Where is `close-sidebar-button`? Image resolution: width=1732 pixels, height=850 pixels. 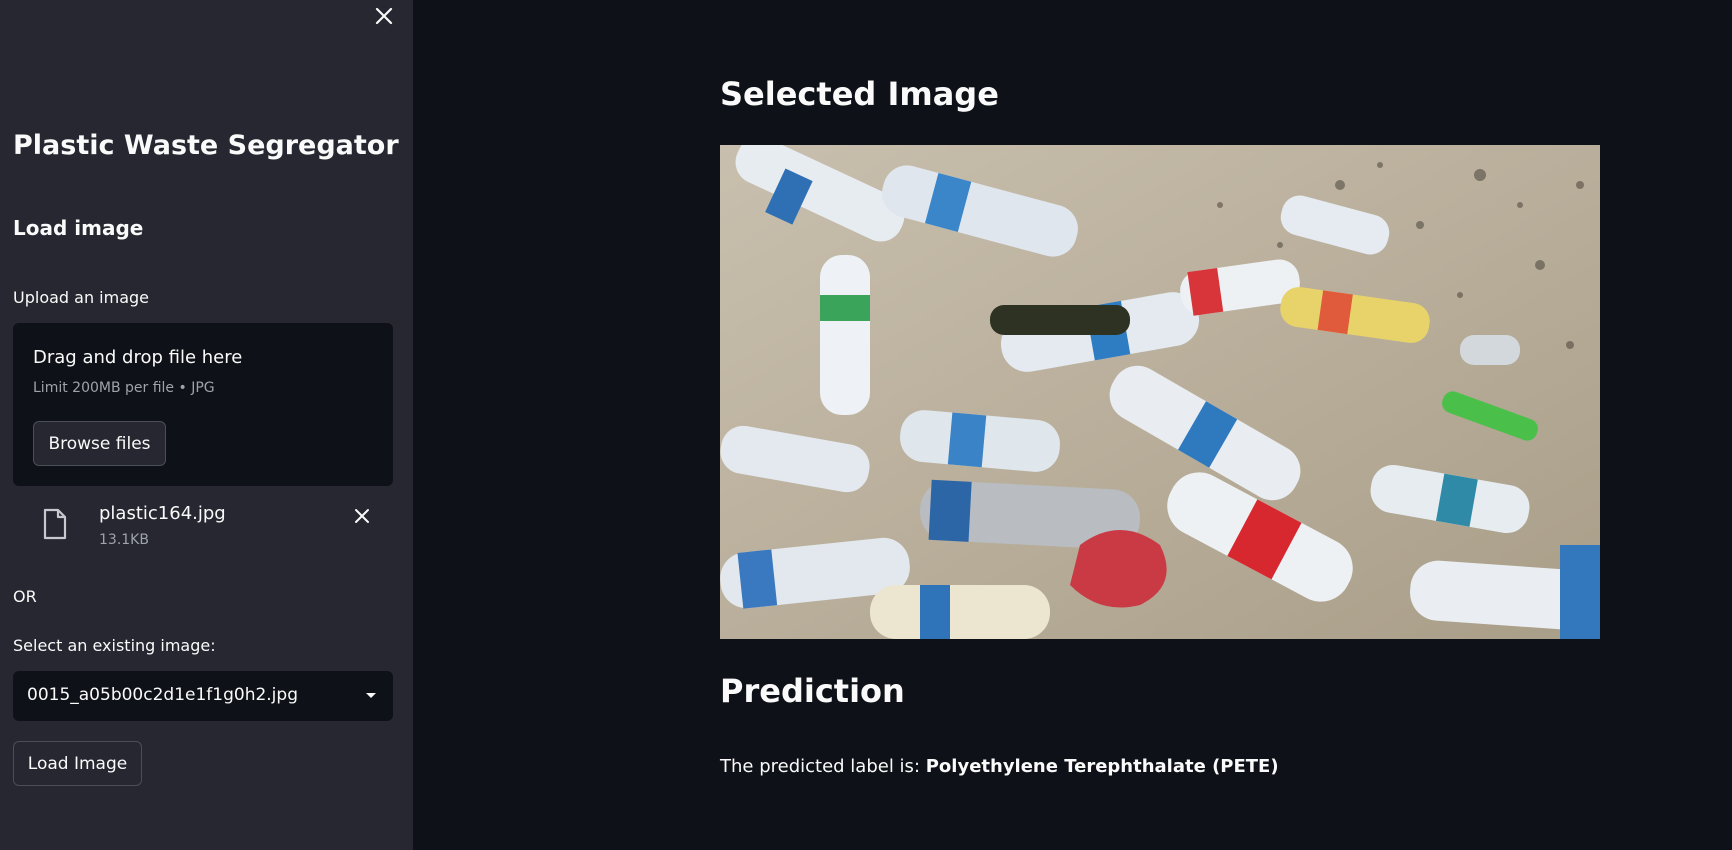 close-sidebar-button is located at coordinates (384, 16).